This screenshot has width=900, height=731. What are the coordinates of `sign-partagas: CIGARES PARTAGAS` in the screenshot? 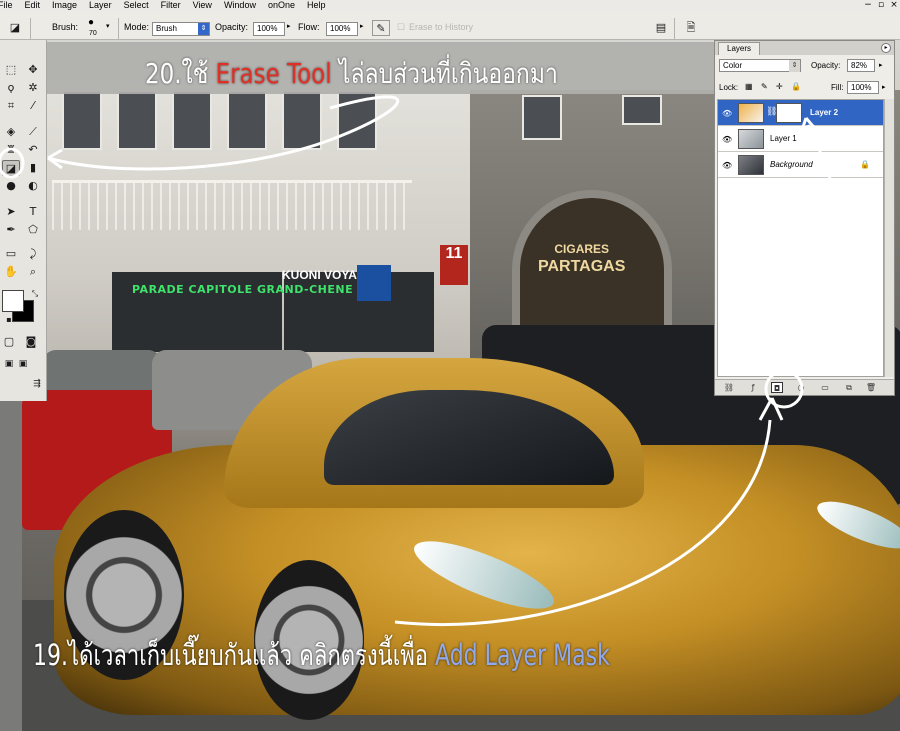 It's located at (581, 258).